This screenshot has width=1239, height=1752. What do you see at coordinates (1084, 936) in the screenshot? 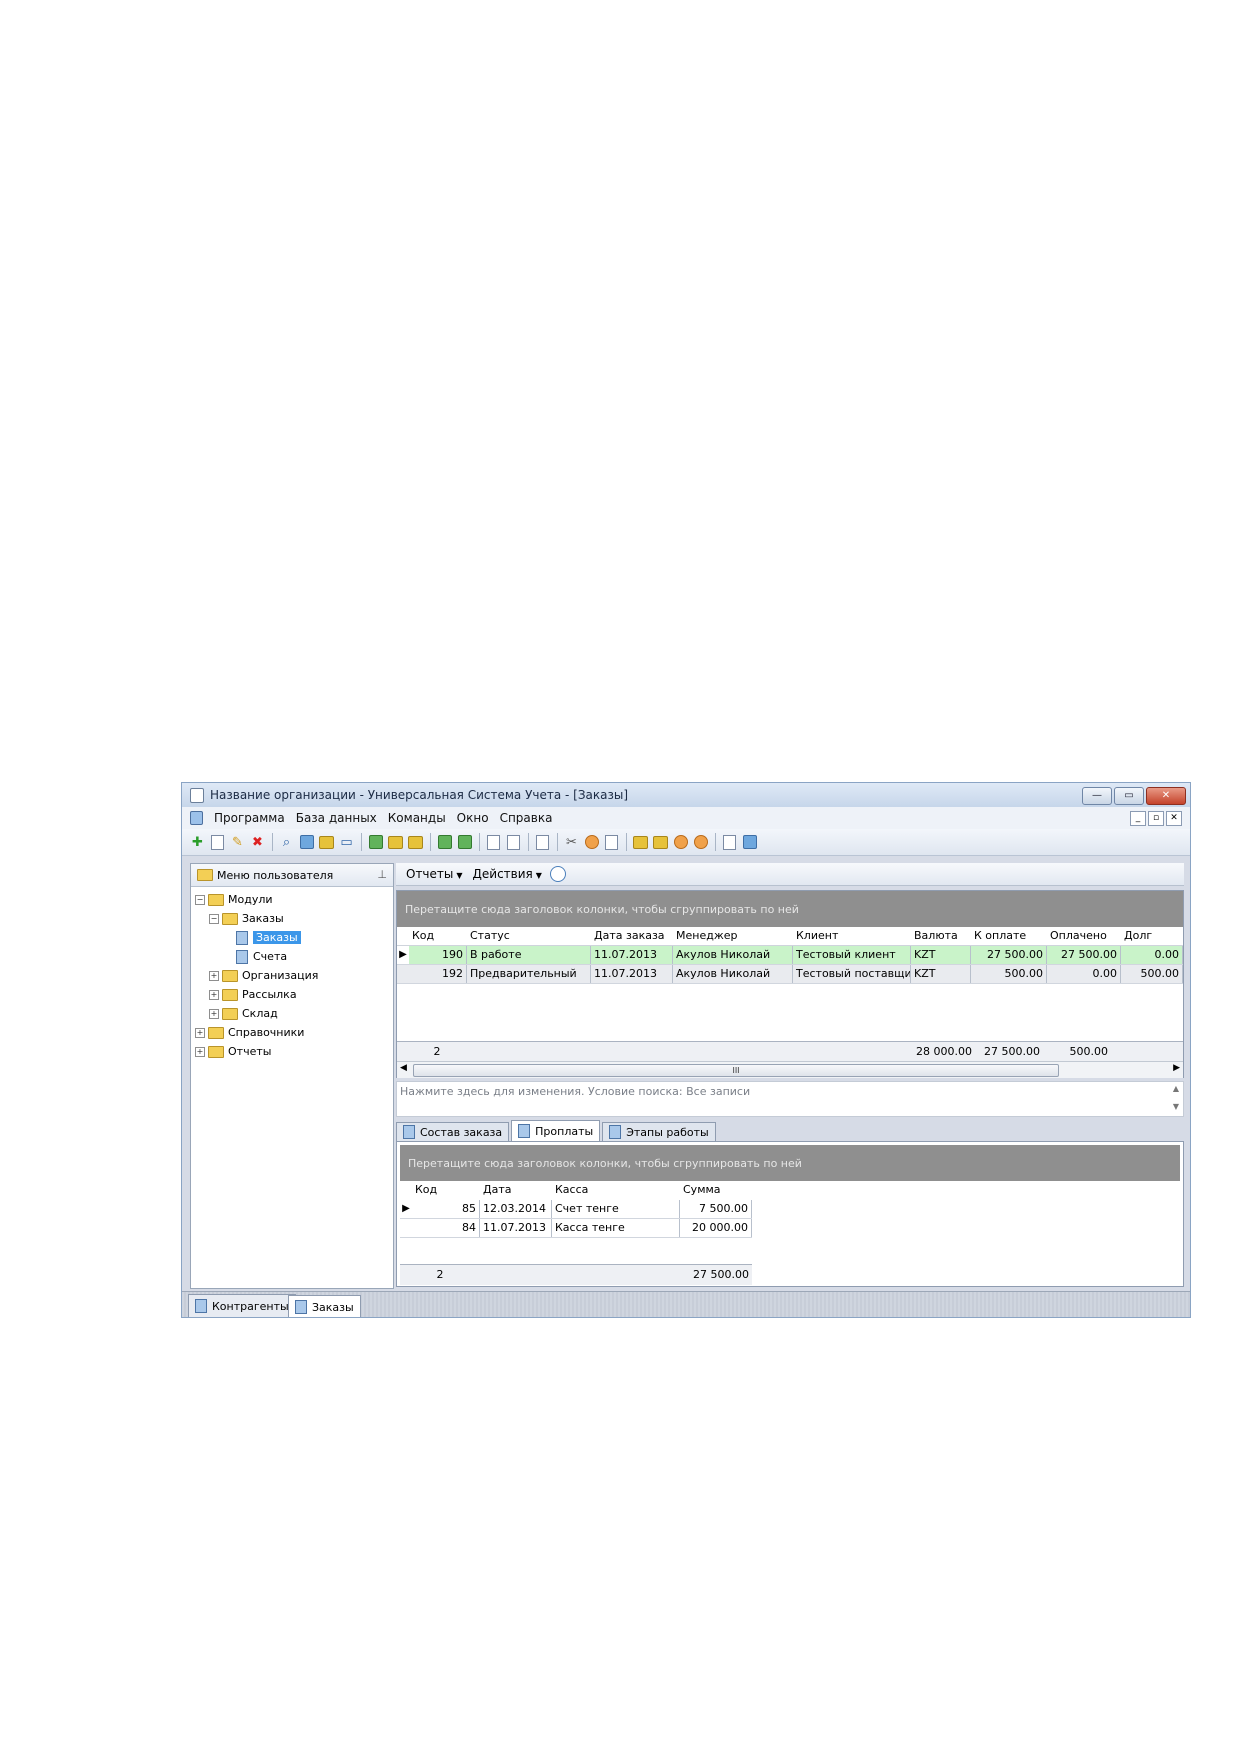
I see `column-header: Оплачено` at bounding box center [1084, 936].